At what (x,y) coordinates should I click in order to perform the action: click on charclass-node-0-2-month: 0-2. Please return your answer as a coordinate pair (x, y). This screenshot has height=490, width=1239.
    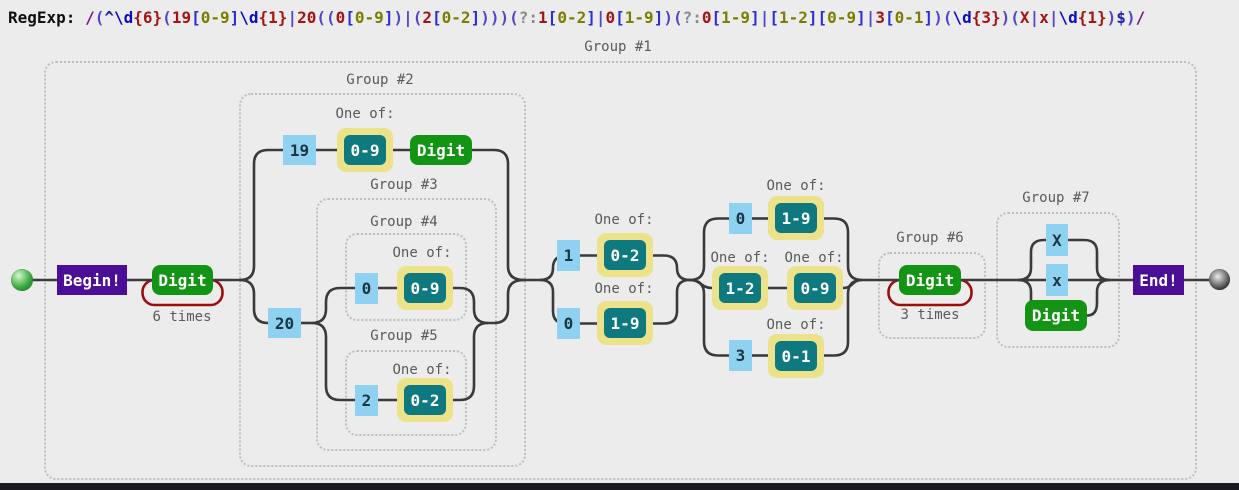
    Looking at the image, I should click on (625, 255).